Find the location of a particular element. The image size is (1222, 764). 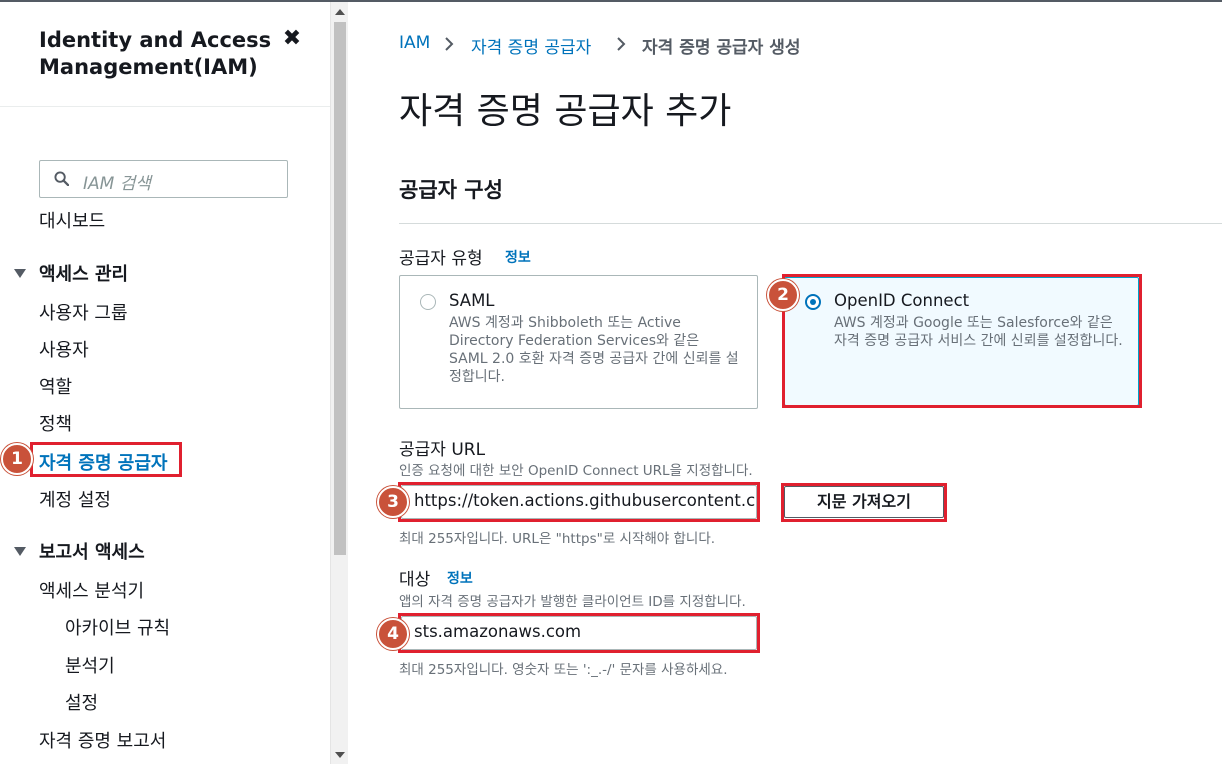

search-placeholder: IAM 검색 is located at coordinates (117, 184).